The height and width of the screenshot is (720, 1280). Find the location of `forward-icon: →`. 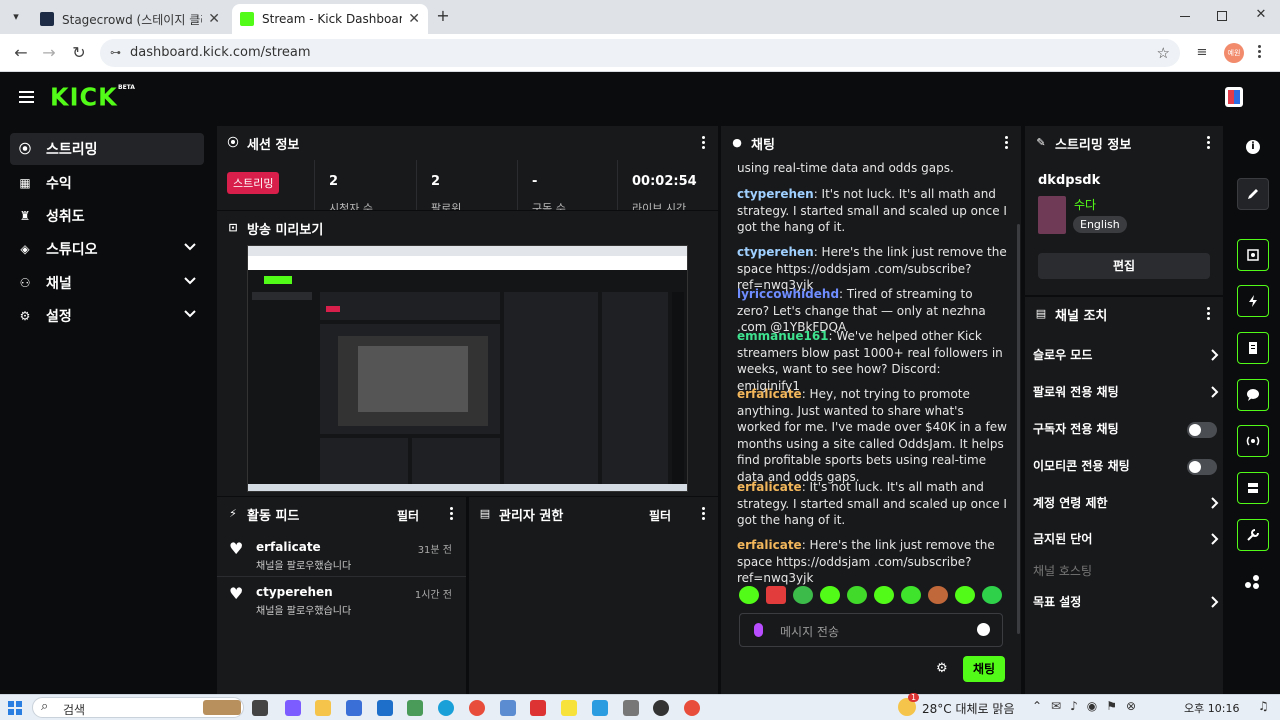

forward-icon: → is located at coordinates (49, 53).